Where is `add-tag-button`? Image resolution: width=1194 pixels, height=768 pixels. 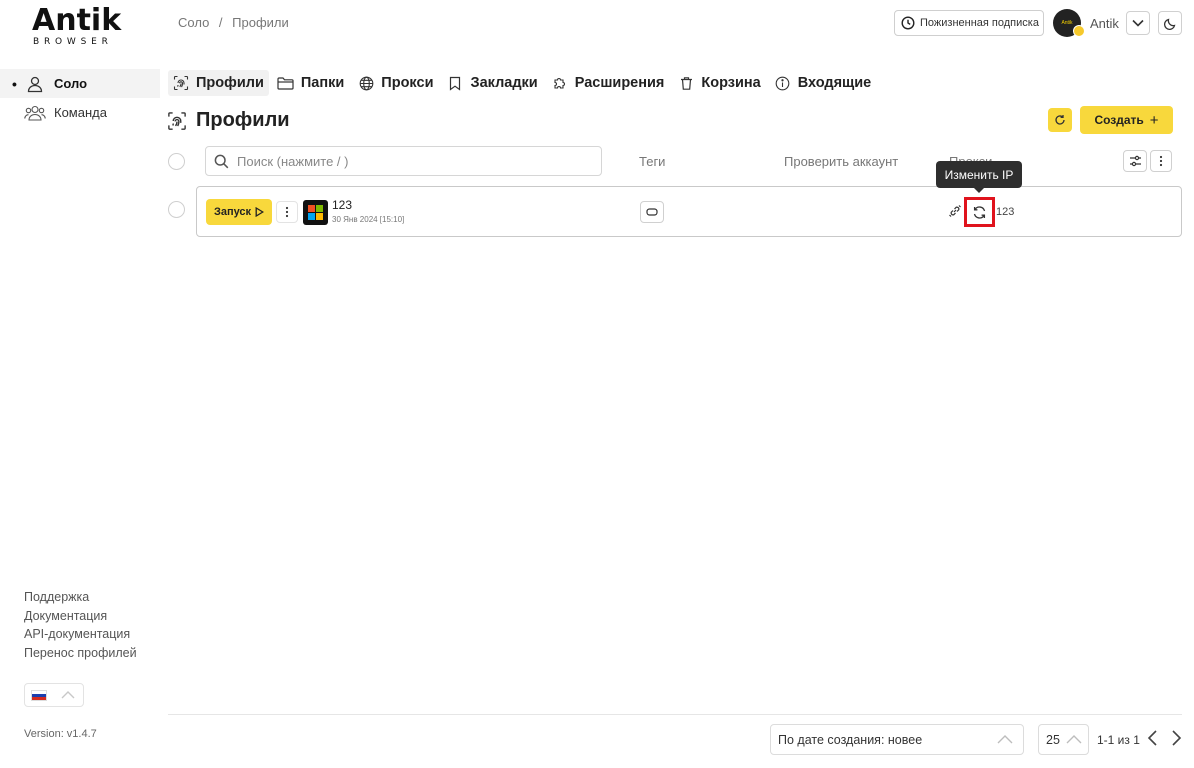 add-tag-button is located at coordinates (652, 212).